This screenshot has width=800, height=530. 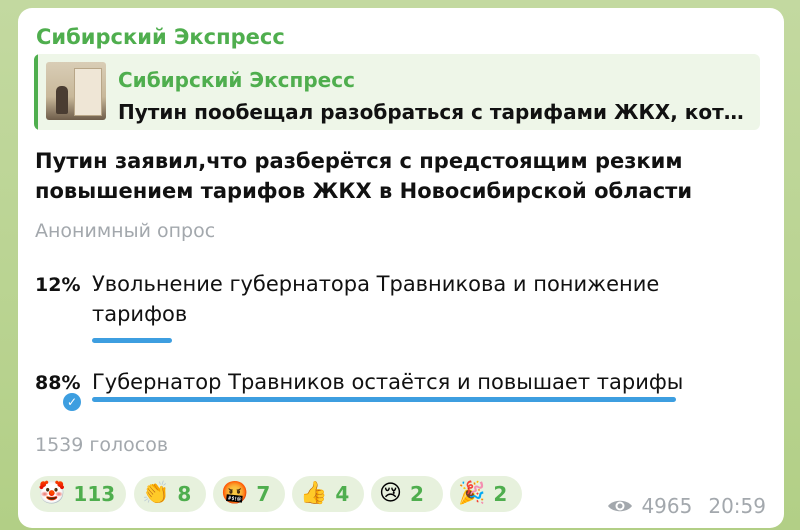 What do you see at coordinates (384, 399) in the screenshot?
I see `poll-option-2-bar` at bounding box center [384, 399].